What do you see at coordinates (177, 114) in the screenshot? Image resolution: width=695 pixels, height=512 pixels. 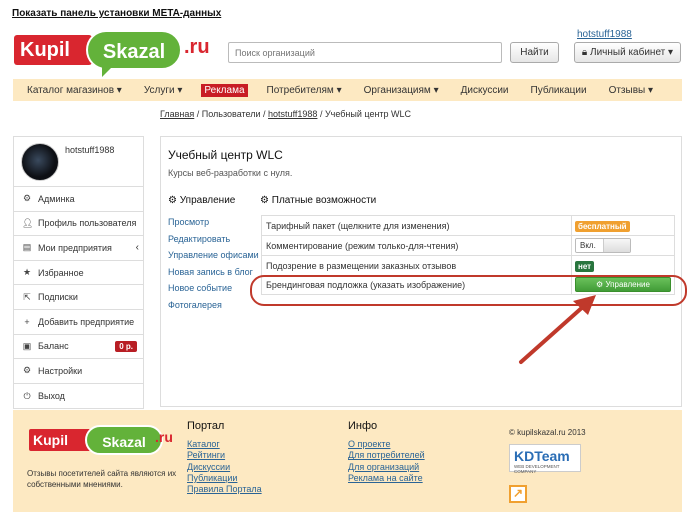 I see `breadcrumb-home: Главная` at bounding box center [177, 114].